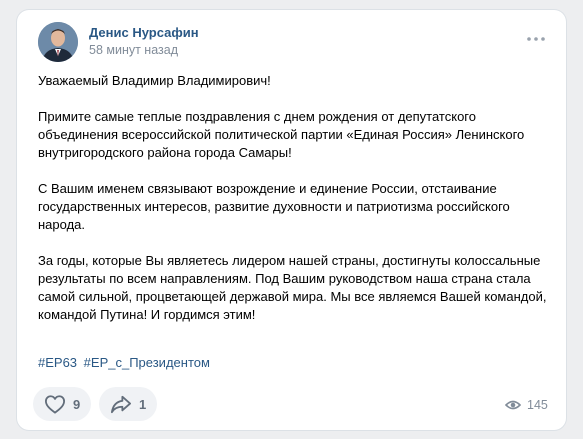 The width and height of the screenshot is (583, 439). I want to click on post-paragraph-greeting: Уважаемый Владимир Владимирович!, so click(154, 80).